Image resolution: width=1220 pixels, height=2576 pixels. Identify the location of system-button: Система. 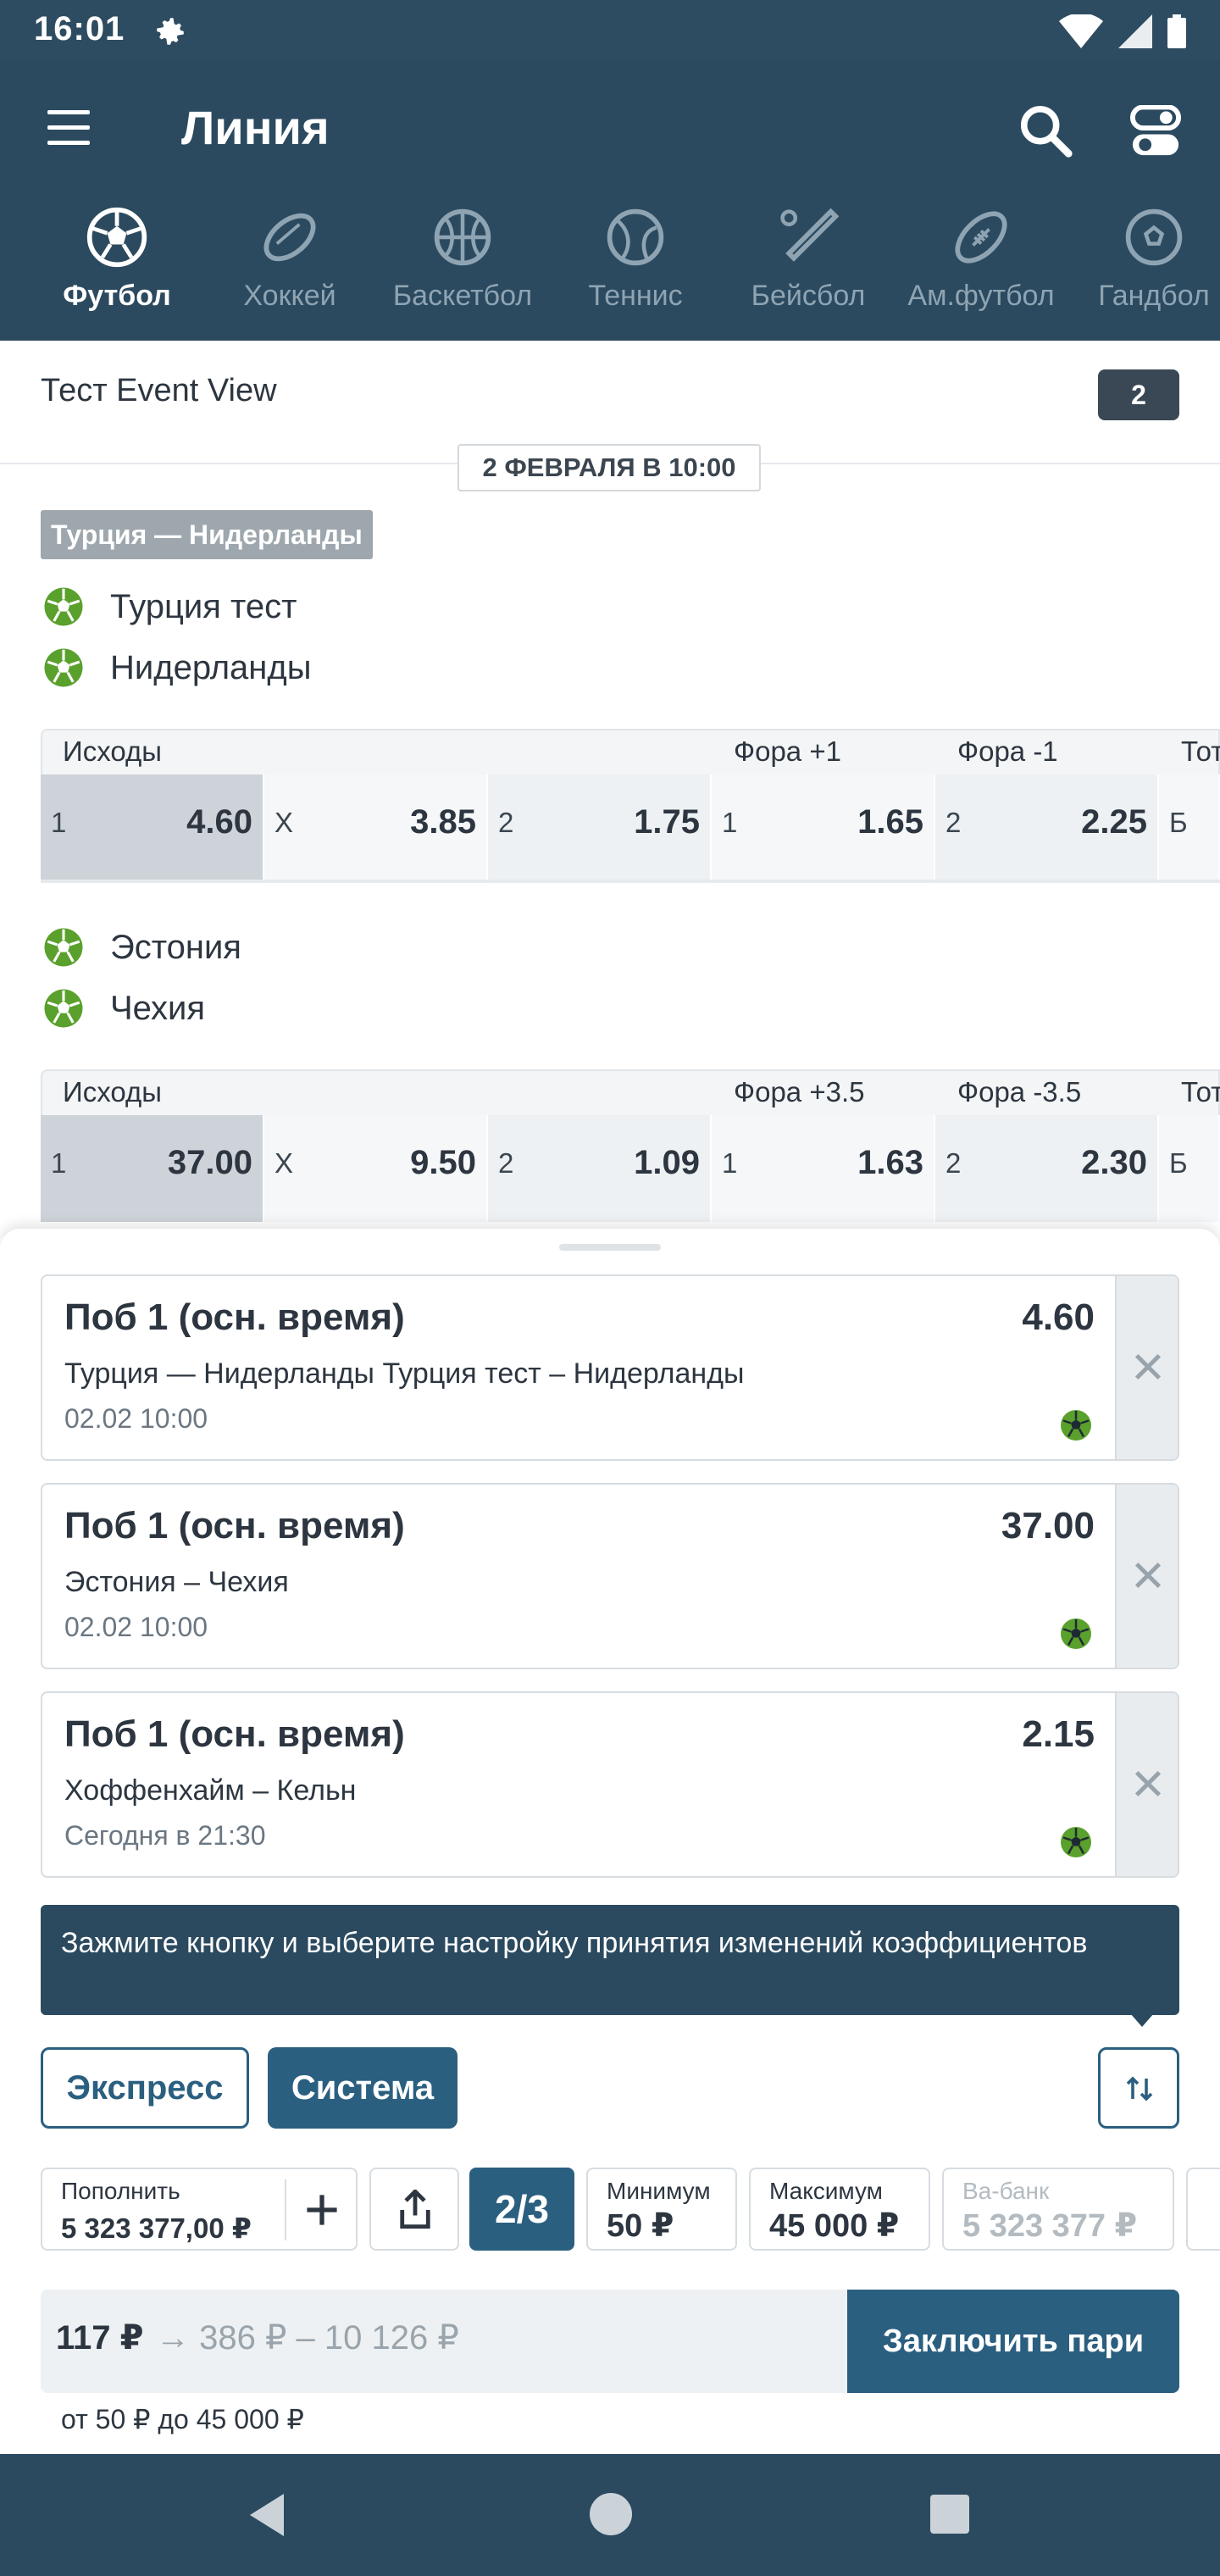
(363, 2088).